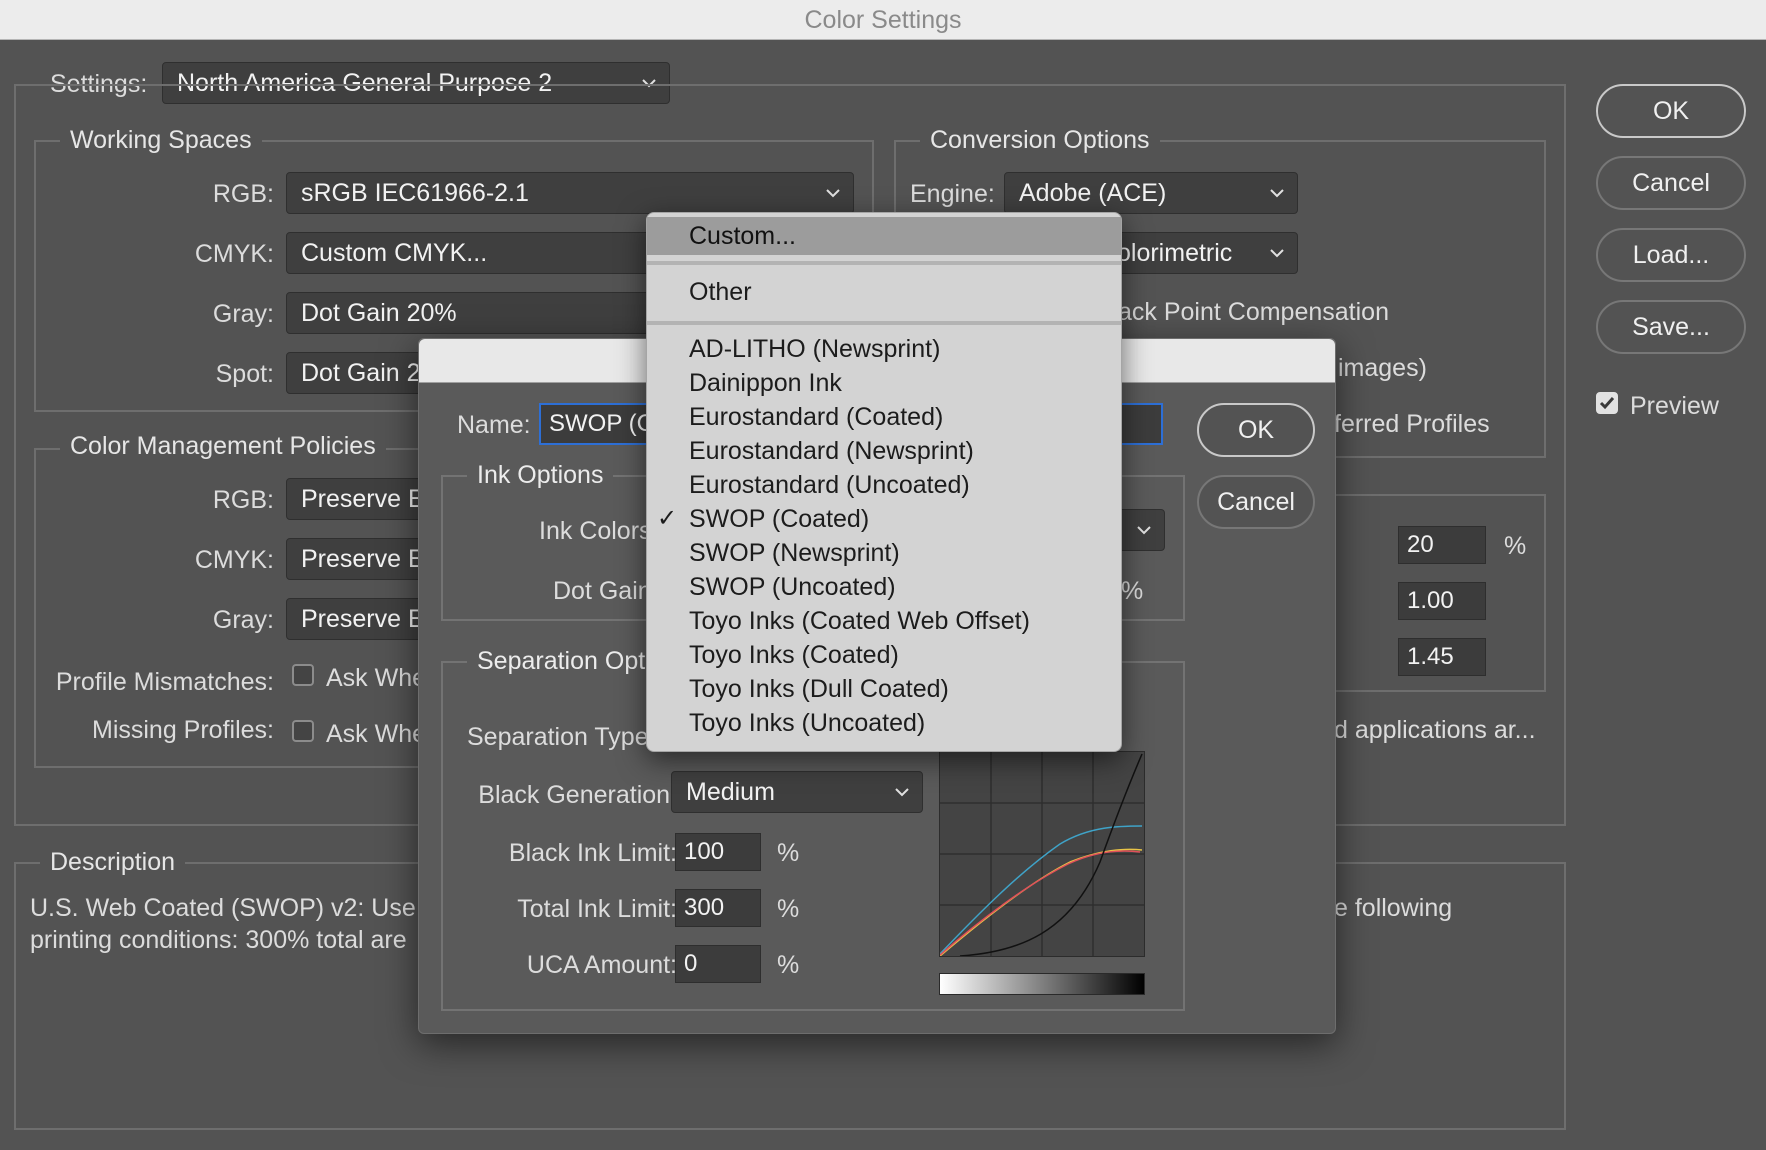 Image resolution: width=1766 pixels, height=1150 pixels. I want to click on gray-ramp, so click(1042, 984).